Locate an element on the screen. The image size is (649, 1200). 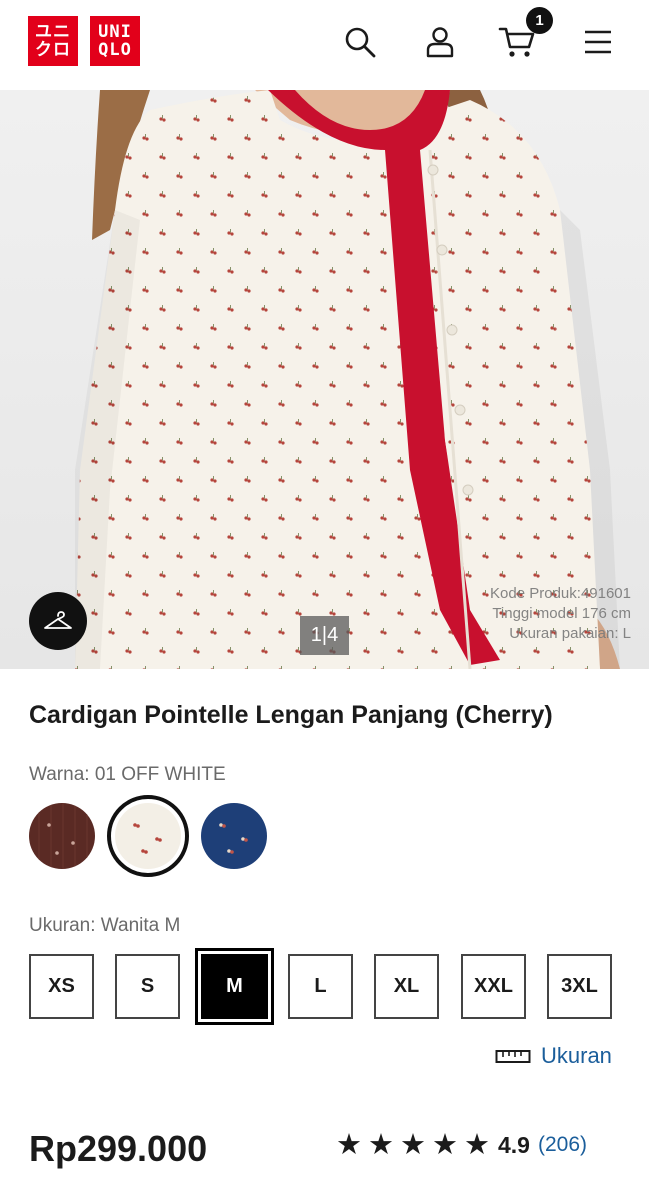
account-button is located at coordinates (440, 42).